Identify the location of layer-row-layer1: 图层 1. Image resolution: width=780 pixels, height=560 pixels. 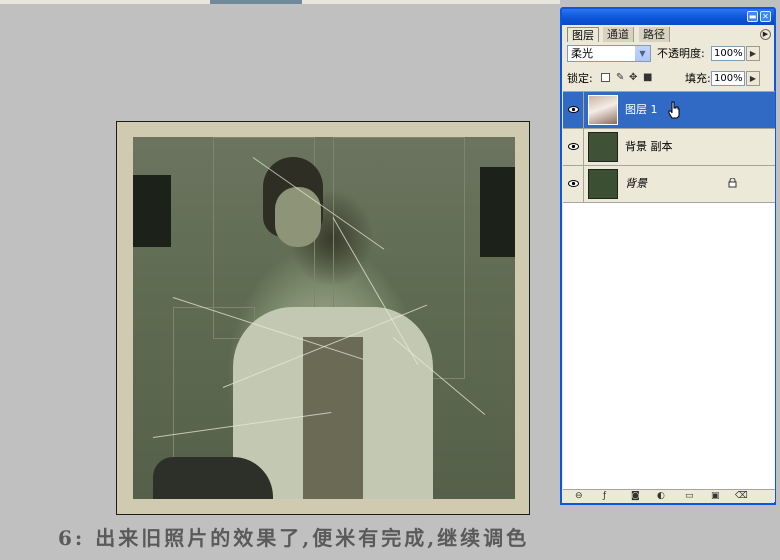
(669, 110).